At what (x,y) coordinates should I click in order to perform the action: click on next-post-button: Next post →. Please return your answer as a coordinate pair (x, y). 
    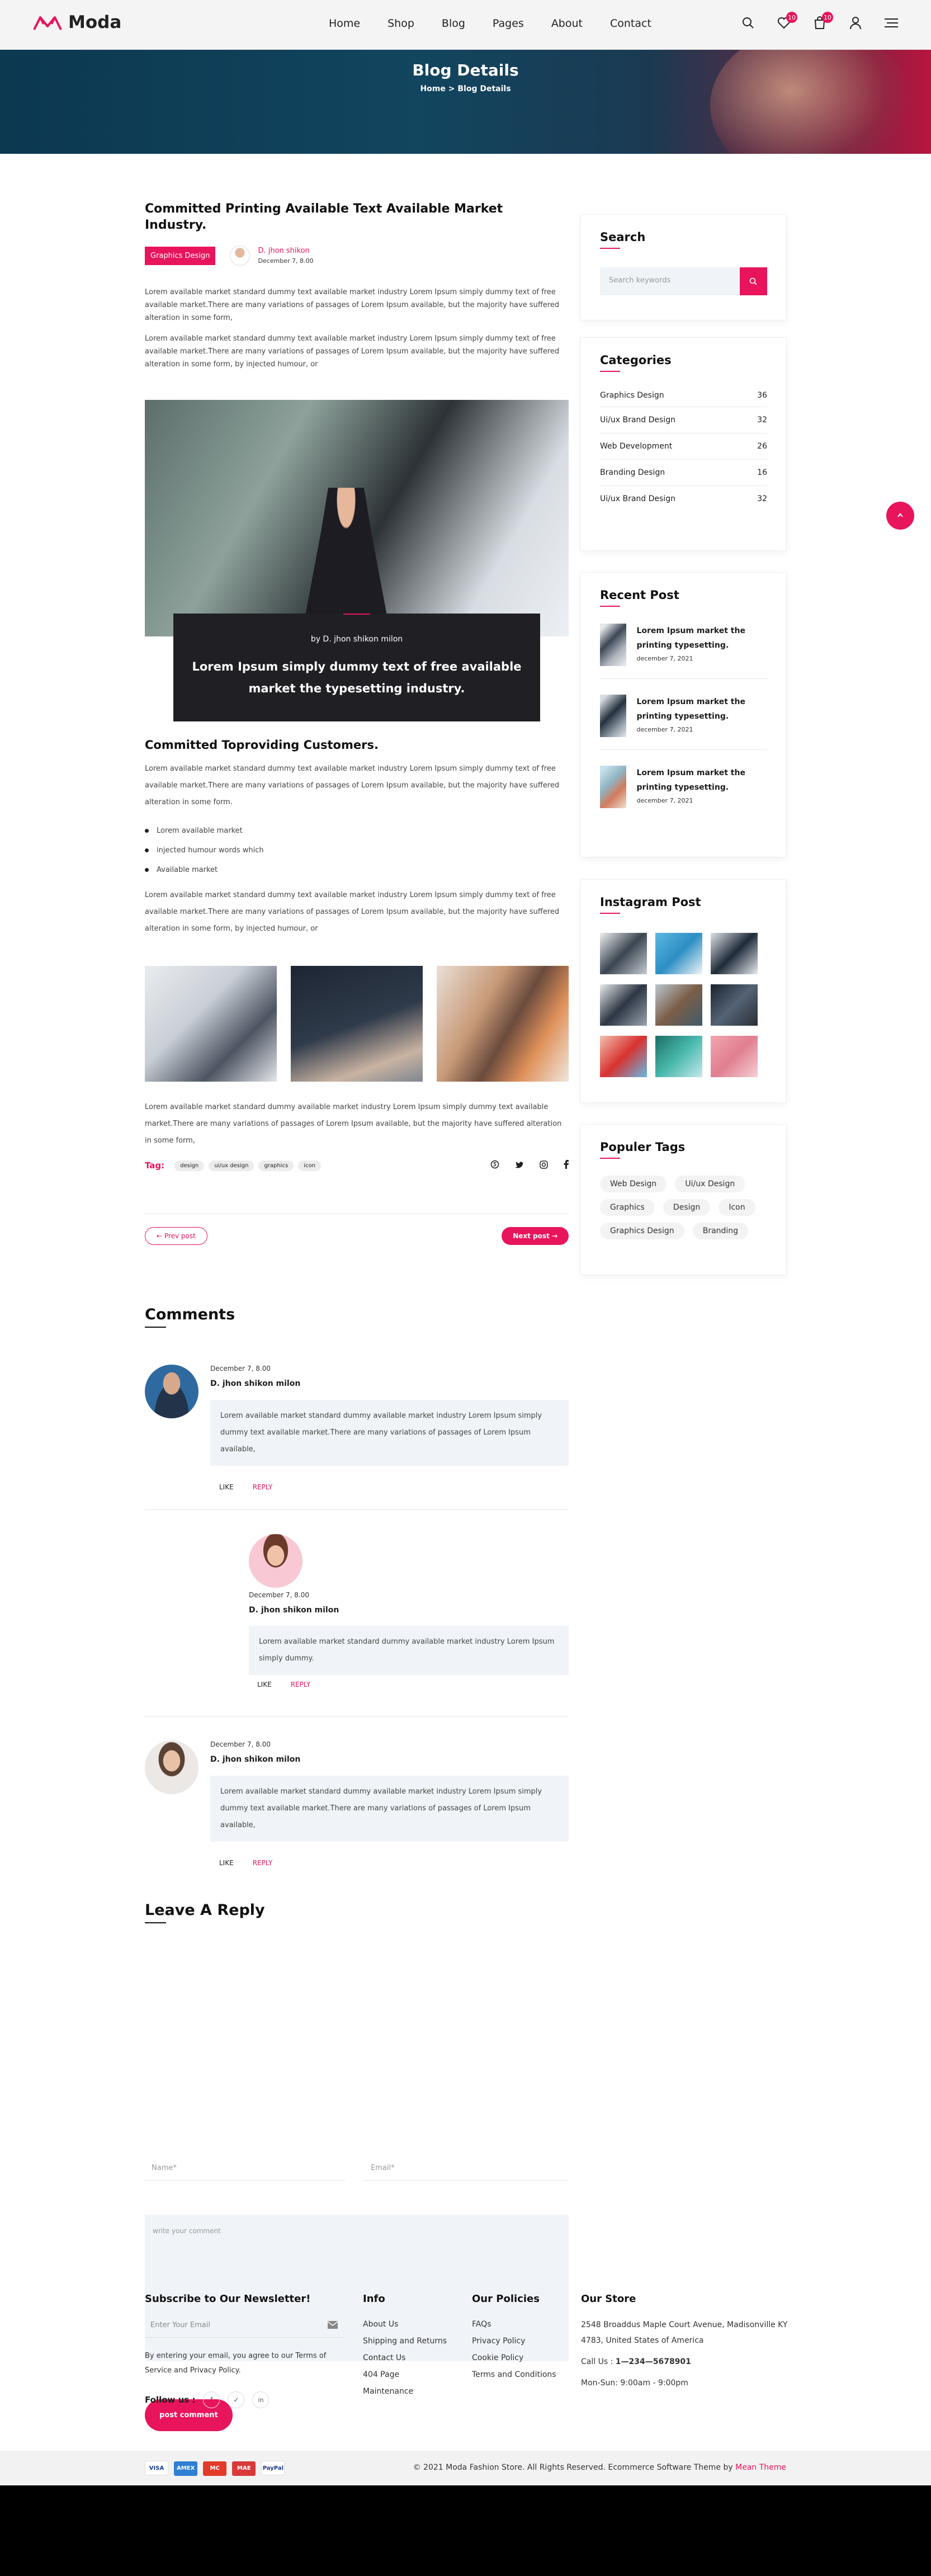
    Looking at the image, I should click on (535, 1236).